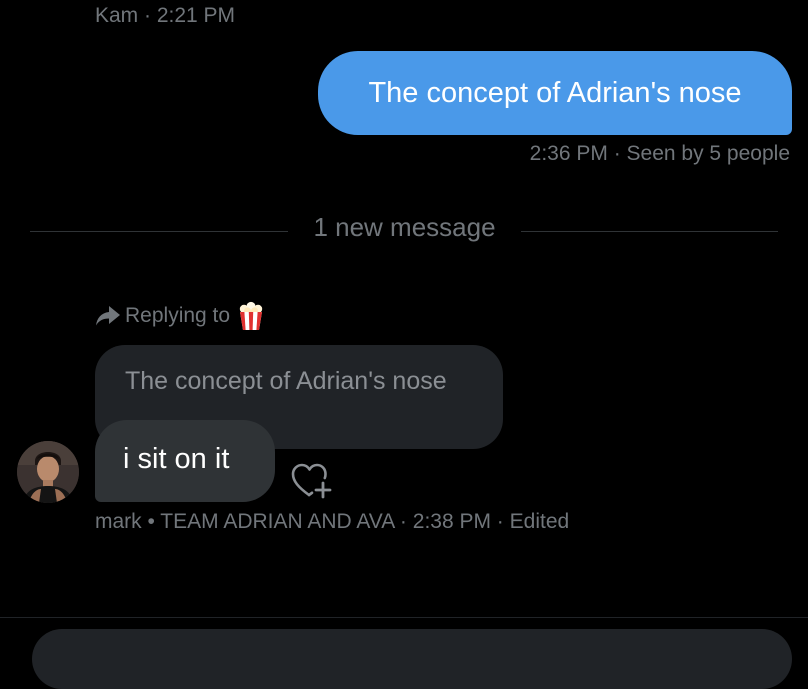 This screenshot has width=808, height=689. Describe the element at coordinates (176, 459) in the screenshot. I see `received-message-text: i sit on it` at that location.